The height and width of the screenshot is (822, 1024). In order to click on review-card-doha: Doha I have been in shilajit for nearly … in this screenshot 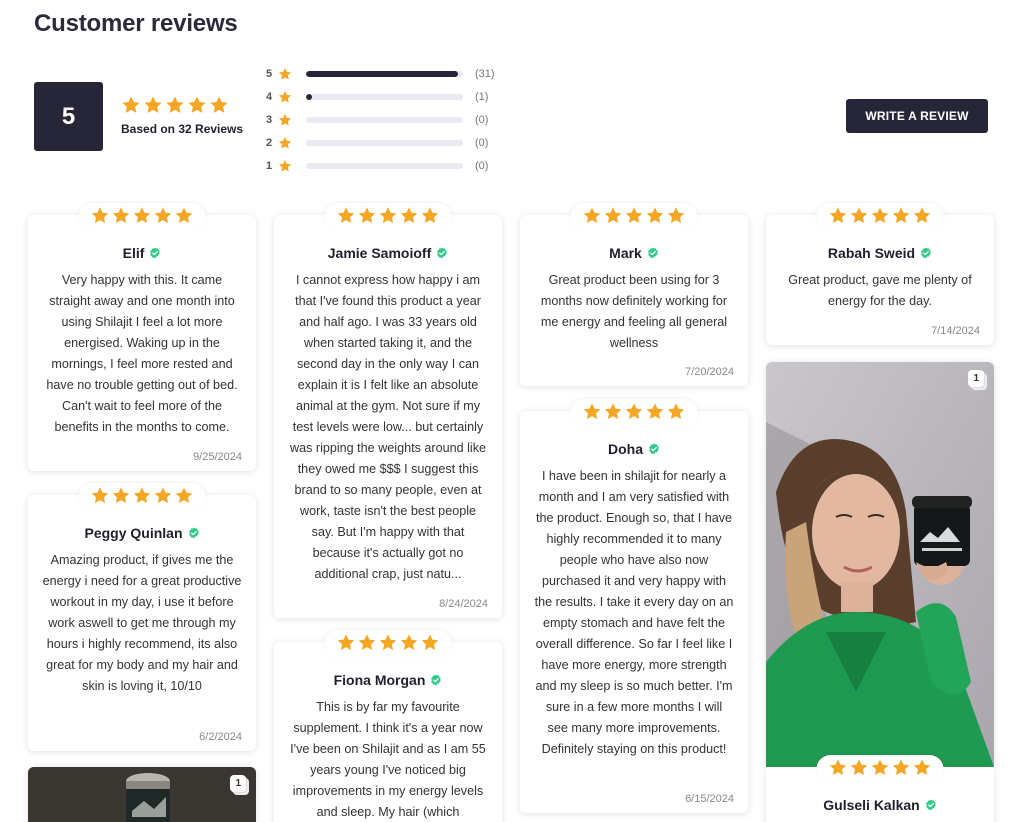, I will do `click(634, 606)`.